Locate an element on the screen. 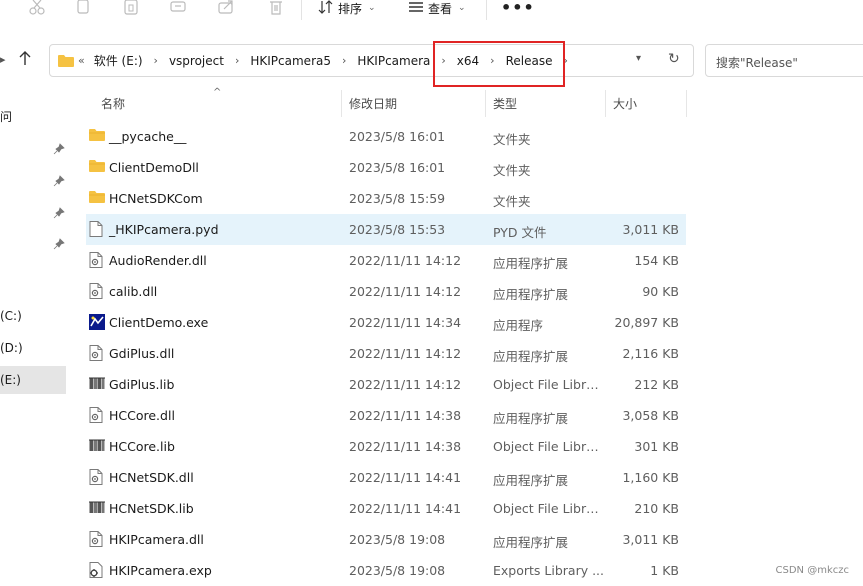 The image size is (863, 586). sort-button: 排序 ⌄ is located at coordinates (347, 8).